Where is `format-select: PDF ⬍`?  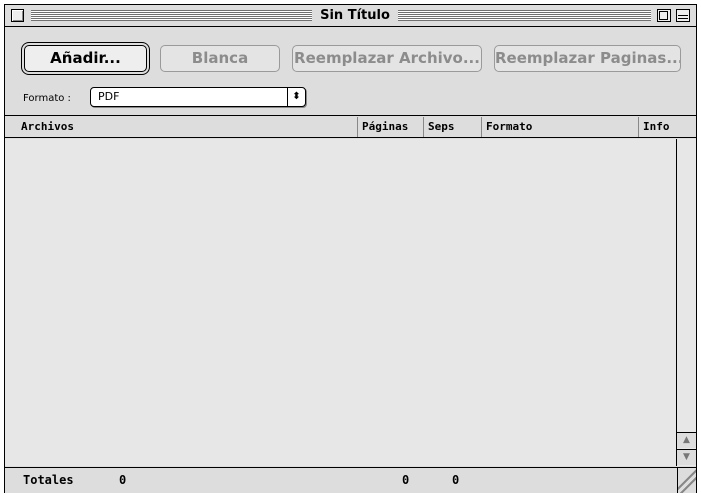 format-select: PDF ⬍ is located at coordinates (198, 97).